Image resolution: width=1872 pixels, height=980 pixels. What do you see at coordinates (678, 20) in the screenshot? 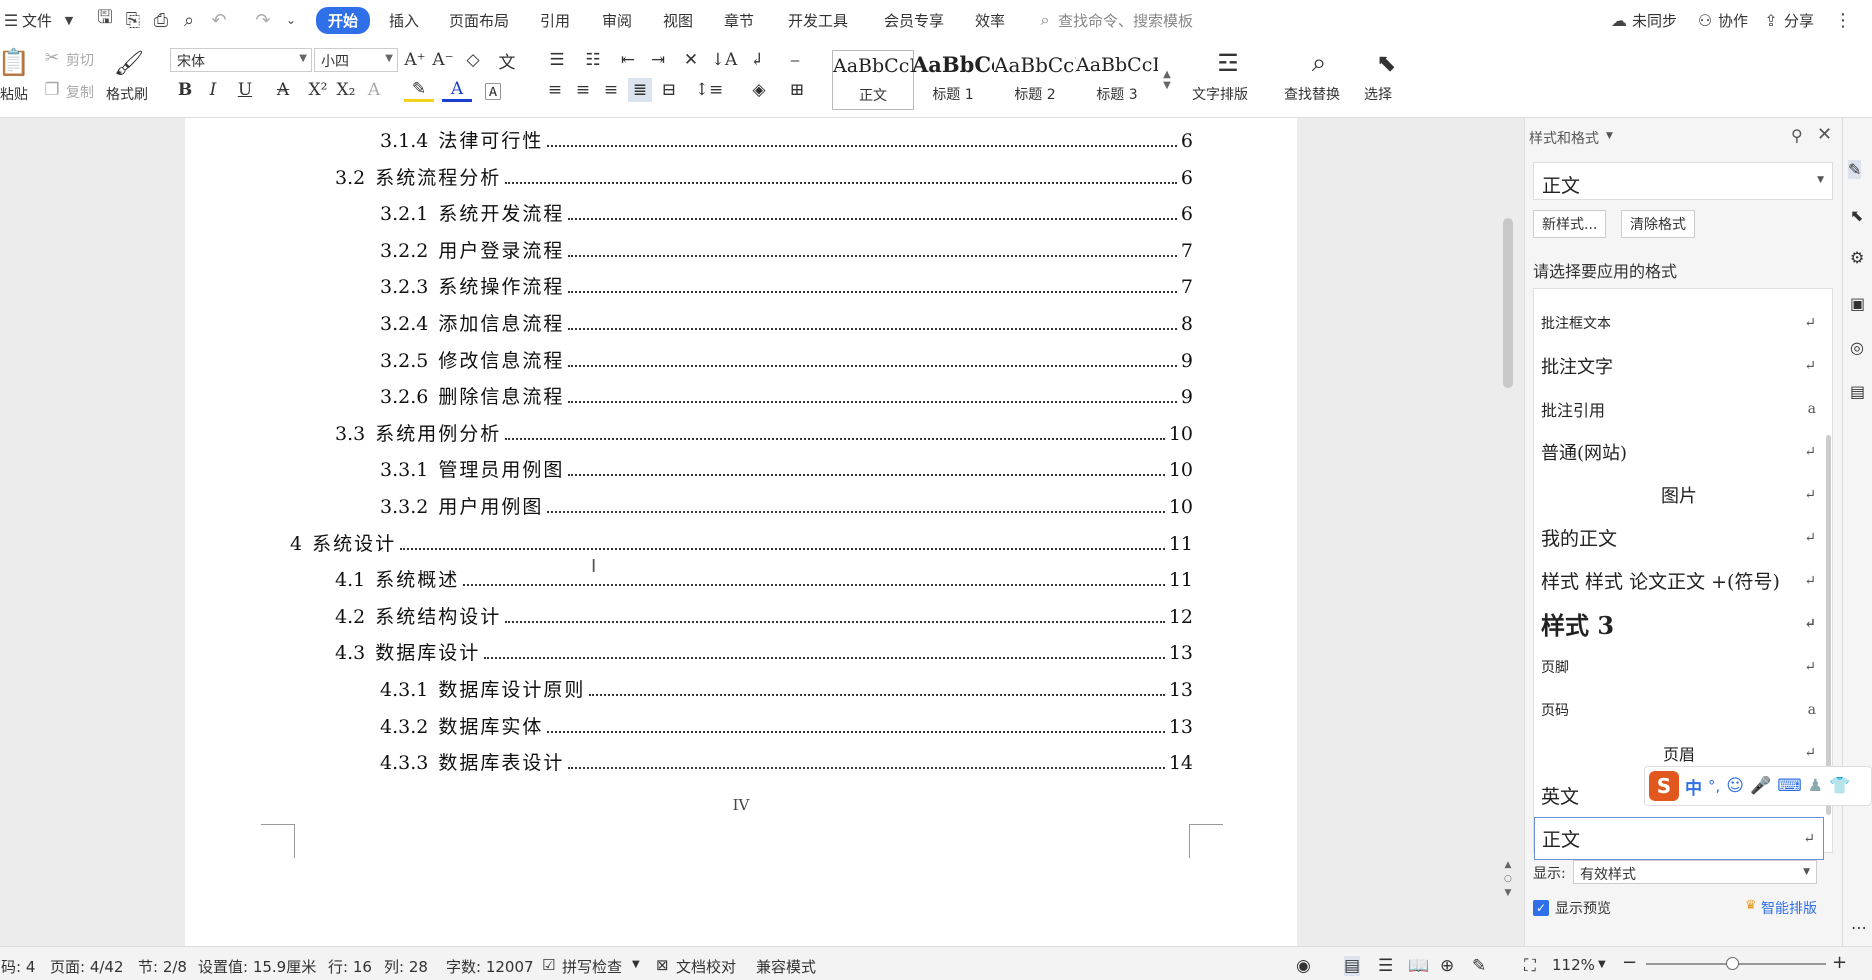
I see `tab-view: 视图` at bounding box center [678, 20].